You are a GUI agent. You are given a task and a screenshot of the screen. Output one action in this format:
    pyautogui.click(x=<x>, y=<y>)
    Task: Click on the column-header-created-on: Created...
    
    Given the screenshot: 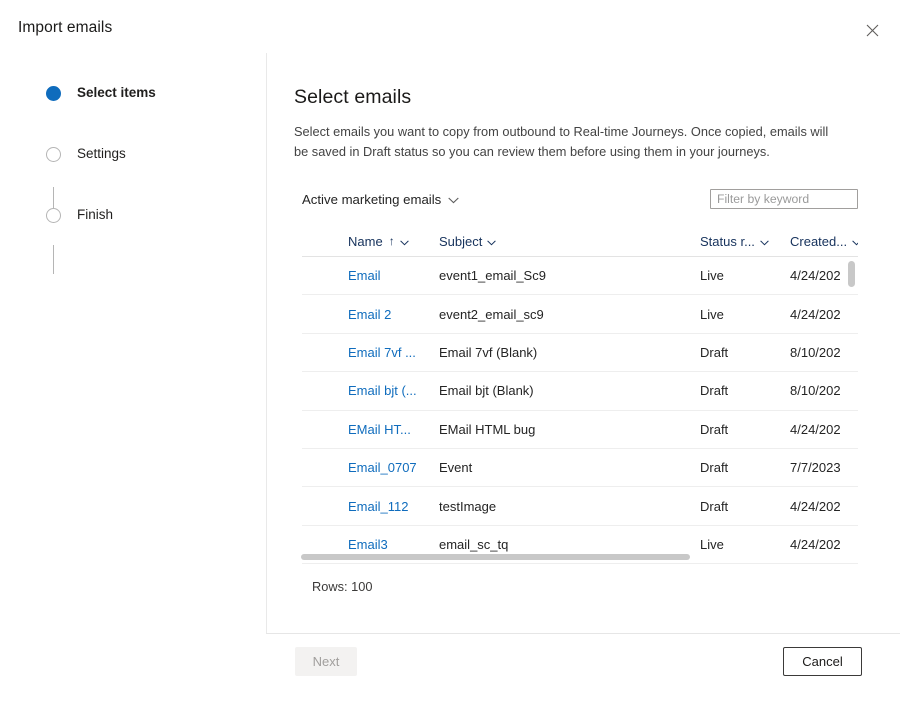 What is the action you would take?
    pyautogui.click(x=824, y=241)
    